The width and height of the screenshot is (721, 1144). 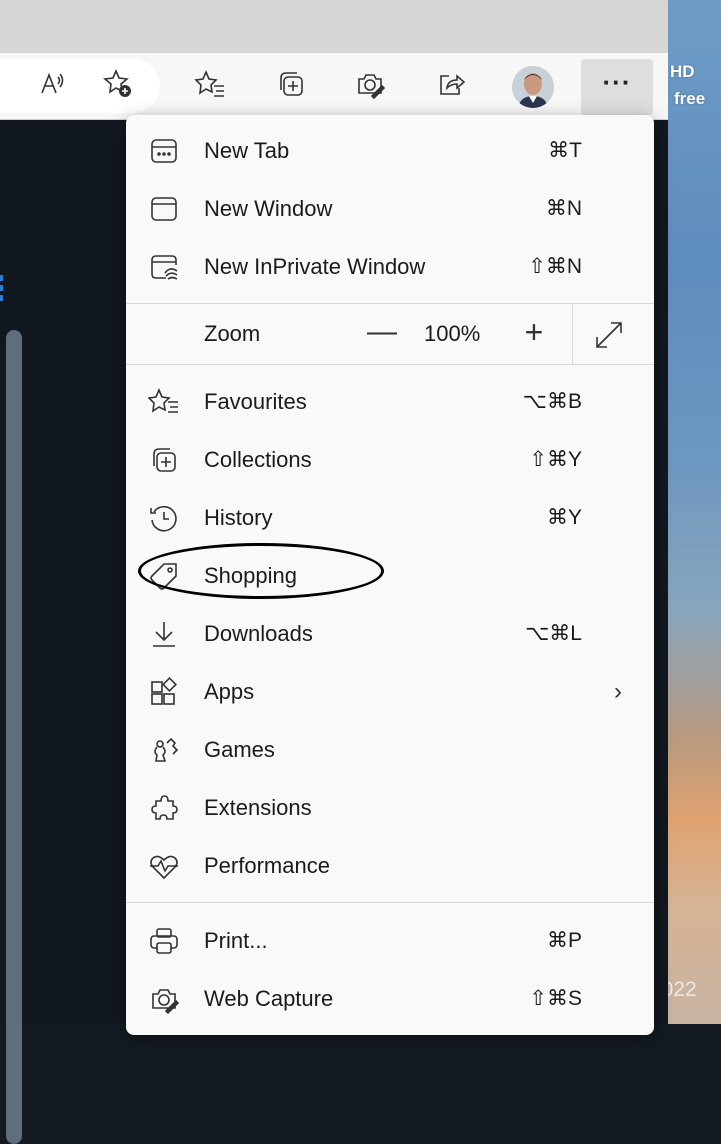 I want to click on games-icon, so click(x=164, y=750).